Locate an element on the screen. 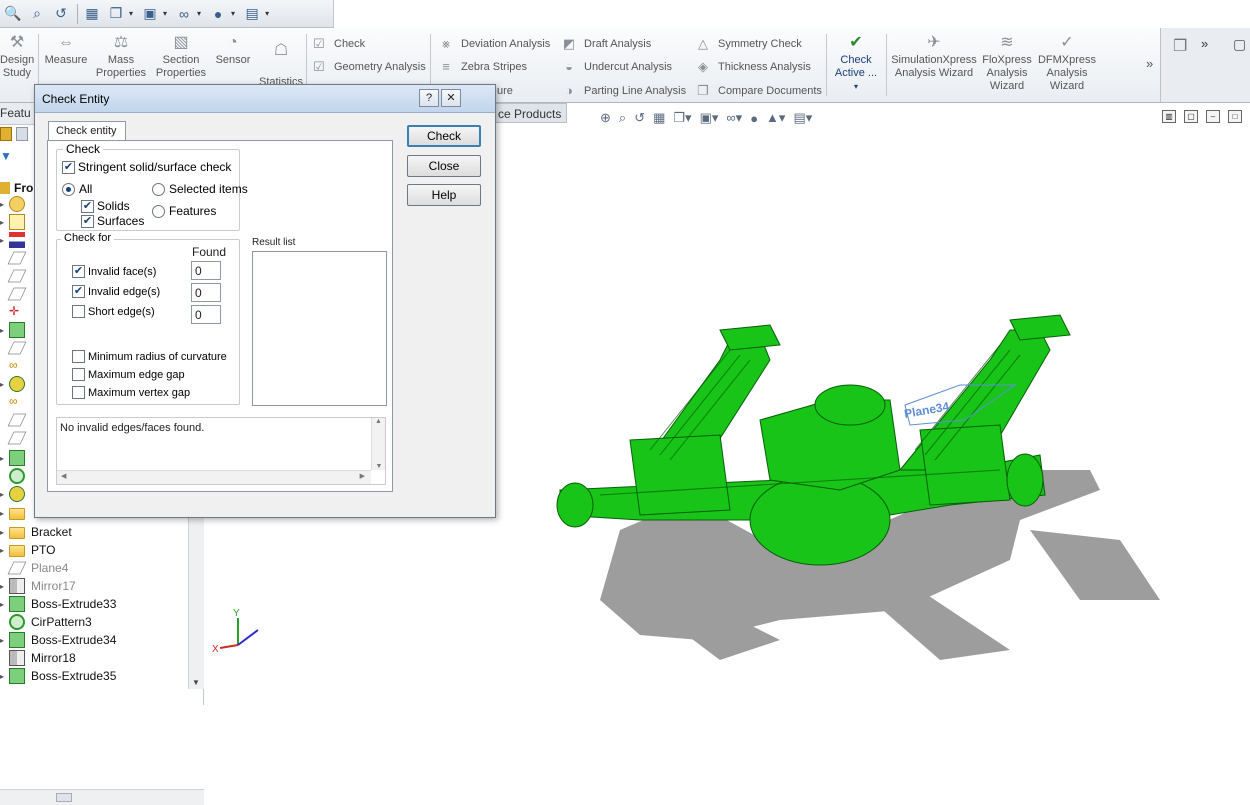 The height and width of the screenshot is (805, 1250). property-manager-icon is located at coordinates (22, 134).